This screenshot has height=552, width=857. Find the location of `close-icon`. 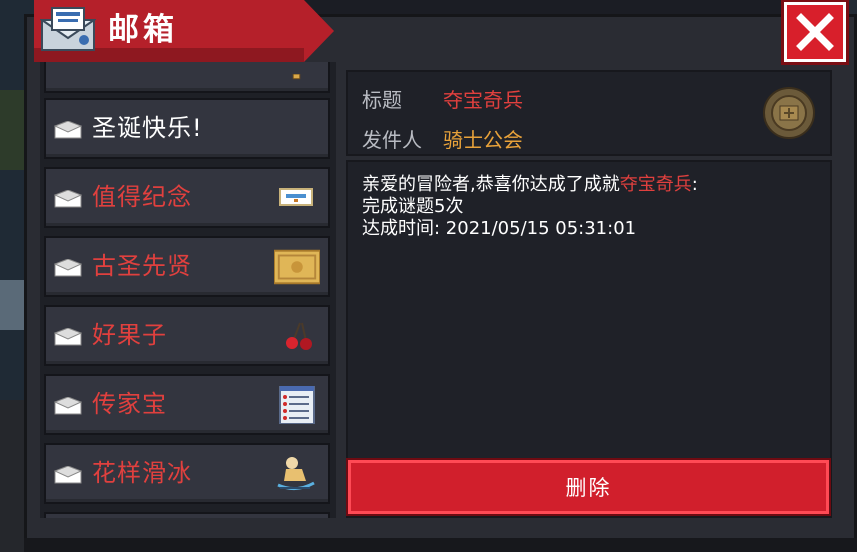

close-icon is located at coordinates (815, 32).